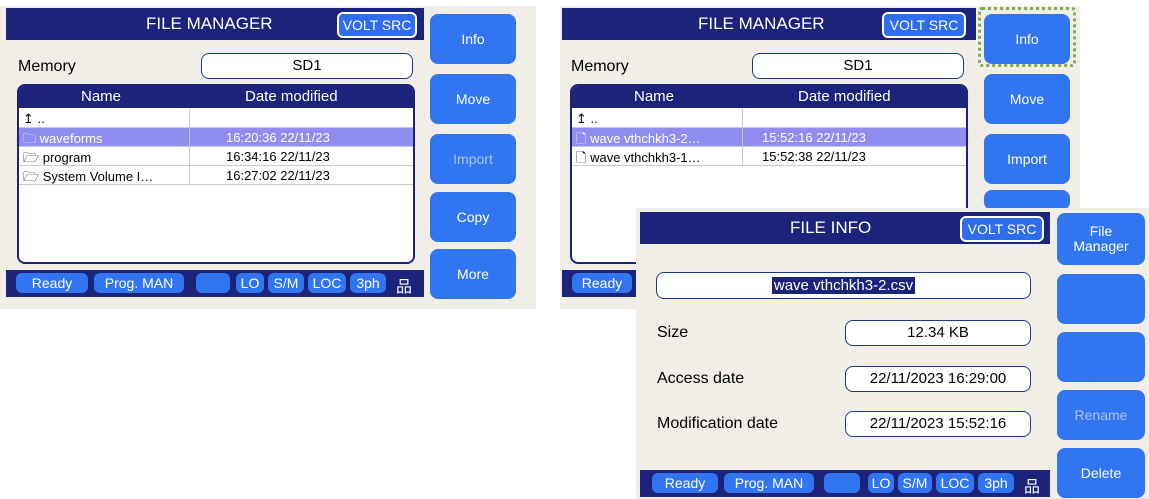 The width and height of the screenshot is (1149, 499). What do you see at coordinates (844, 96) in the screenshot?
I see `right-col-date: Date modified` at bounding box center [844, 96].